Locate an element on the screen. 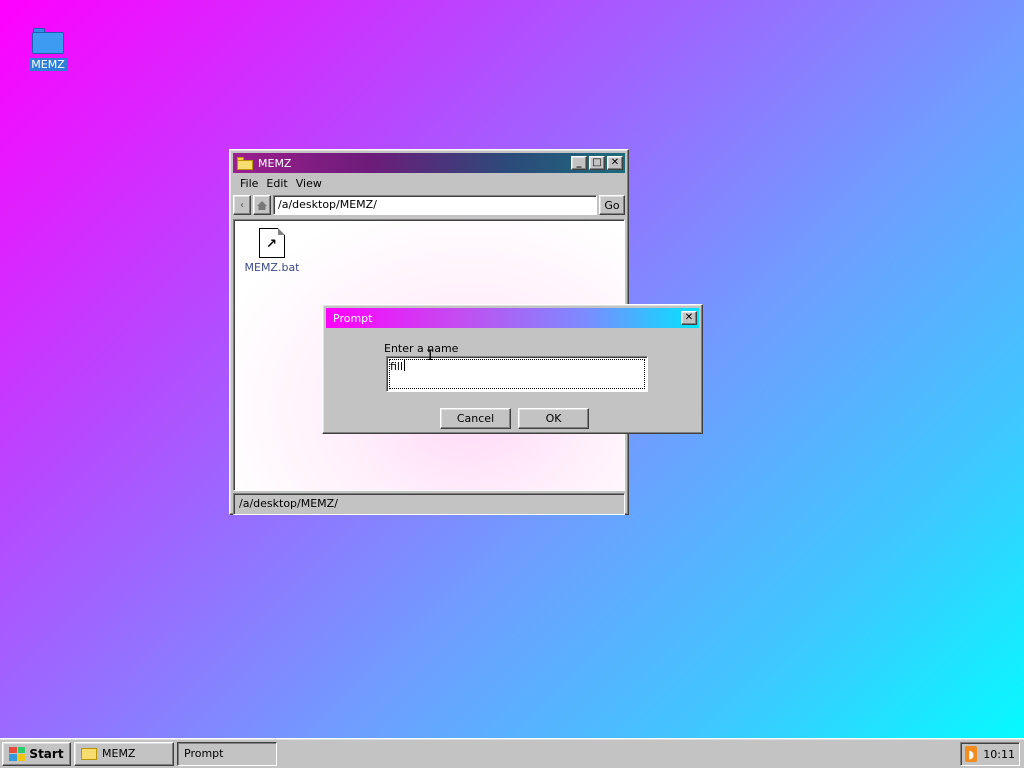 This screenshot has width=1024, height=768. explorer-titlebar: MEMZ _ □ ✕ is located at coordinates (429, 163).